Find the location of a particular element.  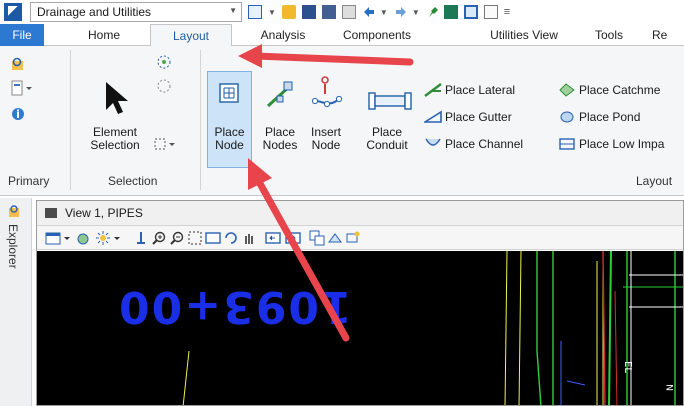

place-channel-button: Place Channel is located at coordinates (473, 144).